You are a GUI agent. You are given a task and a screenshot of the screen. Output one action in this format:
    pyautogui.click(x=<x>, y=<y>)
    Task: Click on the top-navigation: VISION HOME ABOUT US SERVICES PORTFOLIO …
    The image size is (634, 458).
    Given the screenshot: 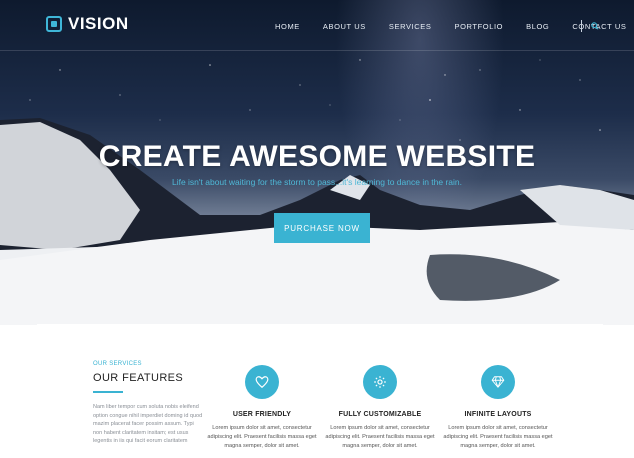 What is the action you would take?
    pyautogui.click(x=317, y=25)
    